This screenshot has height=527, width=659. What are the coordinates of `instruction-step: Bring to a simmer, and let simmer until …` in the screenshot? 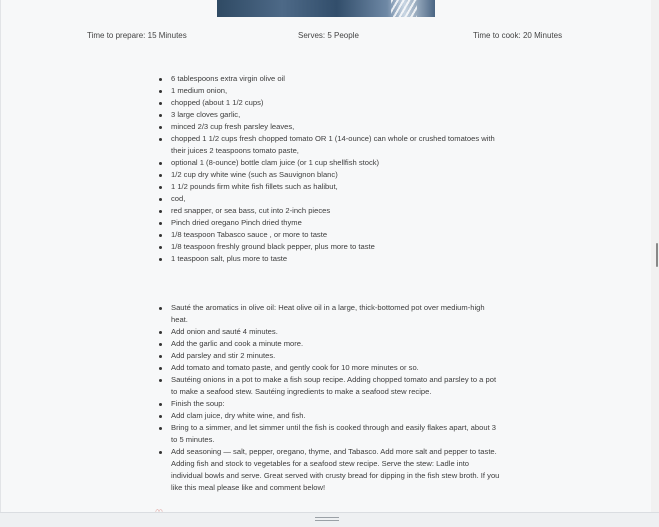 It's located at (328, 434).